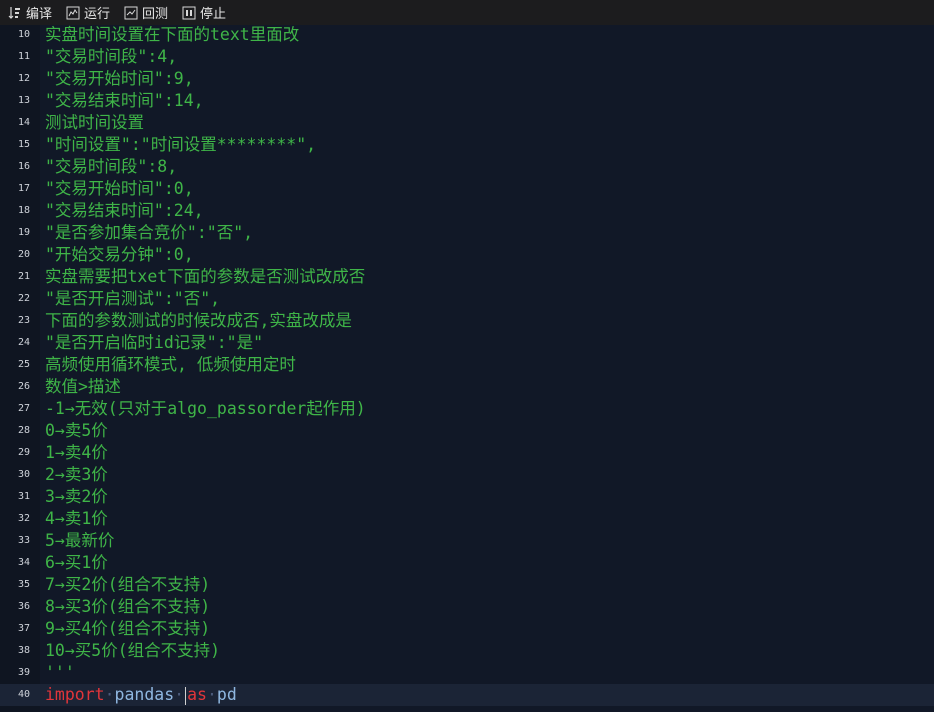  What do you see at coordinates (189, 12) in the screenshot?
I see `stop-icon` at bounding box center [189, 12].